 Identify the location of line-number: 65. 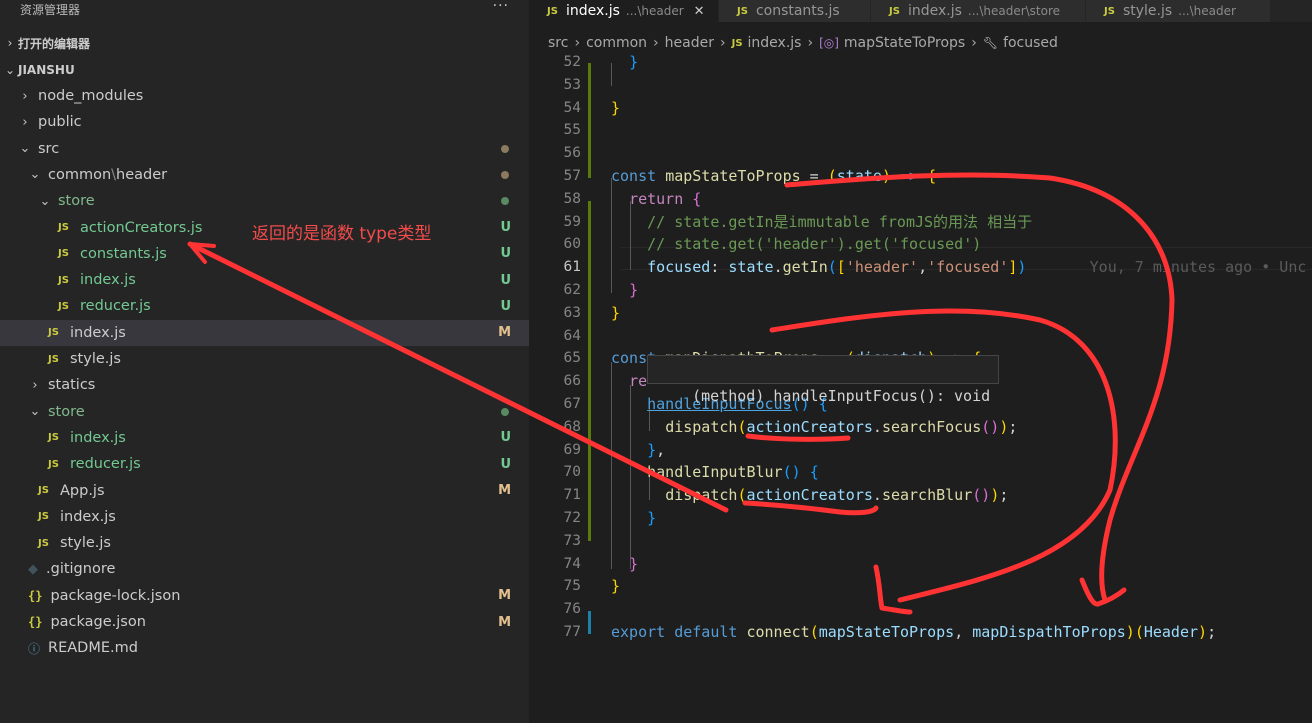
(572, 358).